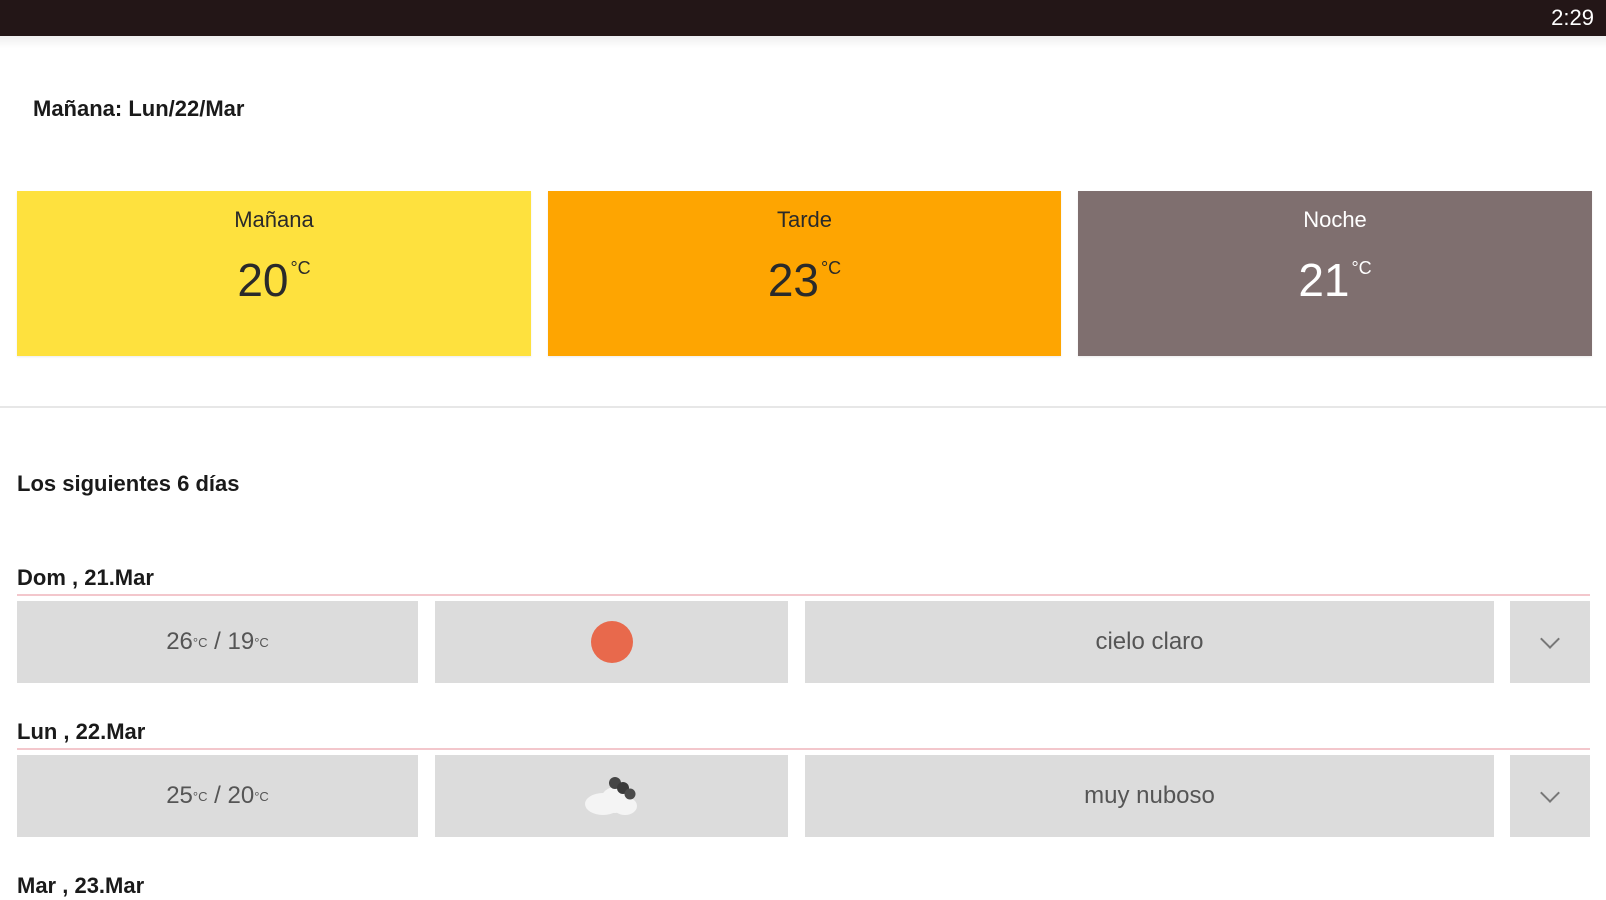 The height and width of the screenshot is (900, 1606). Describe the element at coordinates (274, 219) in the screenshot. I see `period-name: Mañana` at that location.